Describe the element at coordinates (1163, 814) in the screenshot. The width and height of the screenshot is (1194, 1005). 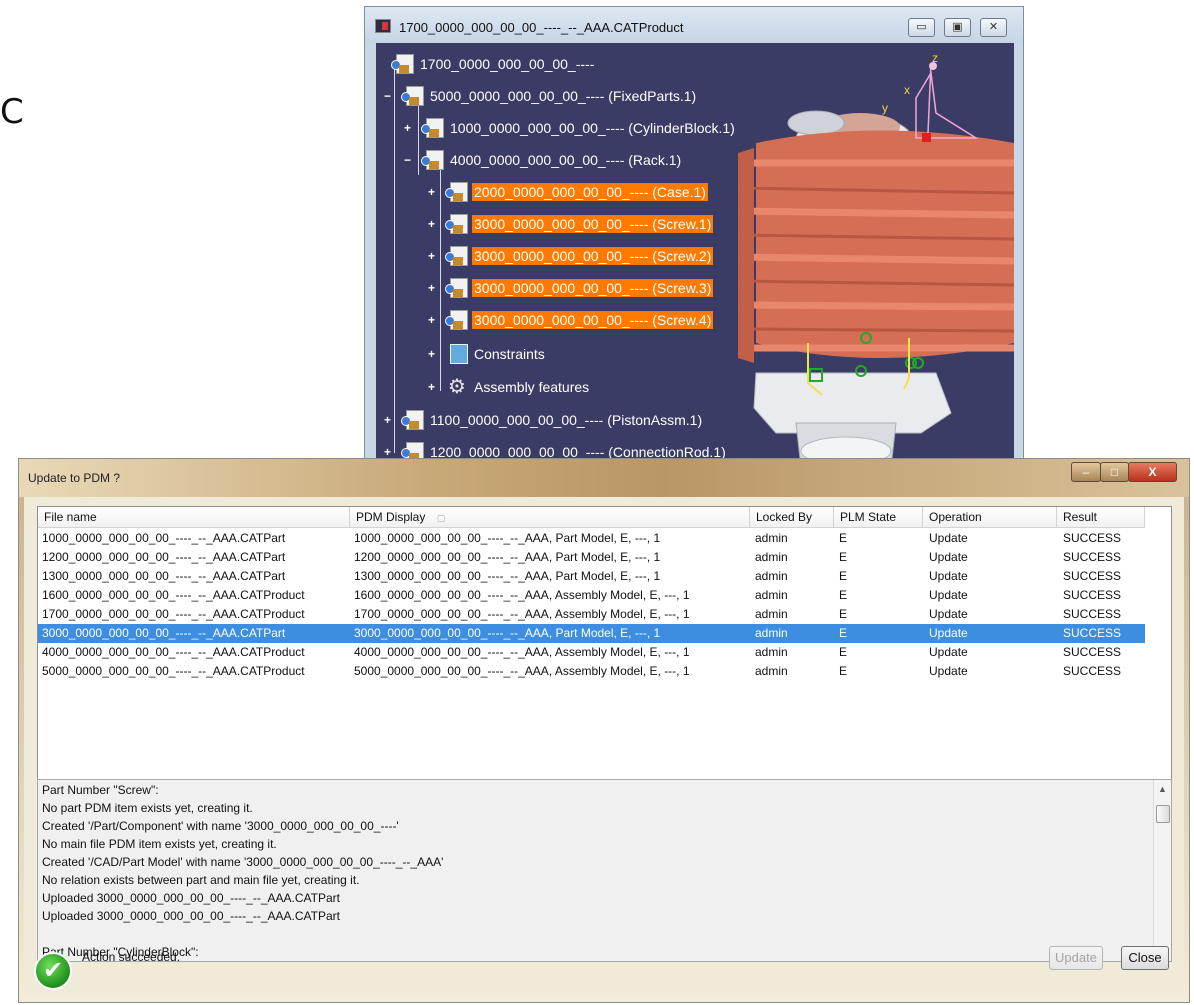
I see `scroll-thumb` at that location.